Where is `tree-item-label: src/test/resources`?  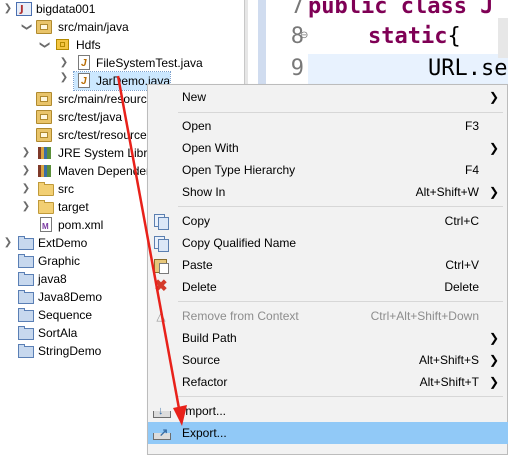
tree-item-label: src/test/resources is located at coordinates (105, 135).